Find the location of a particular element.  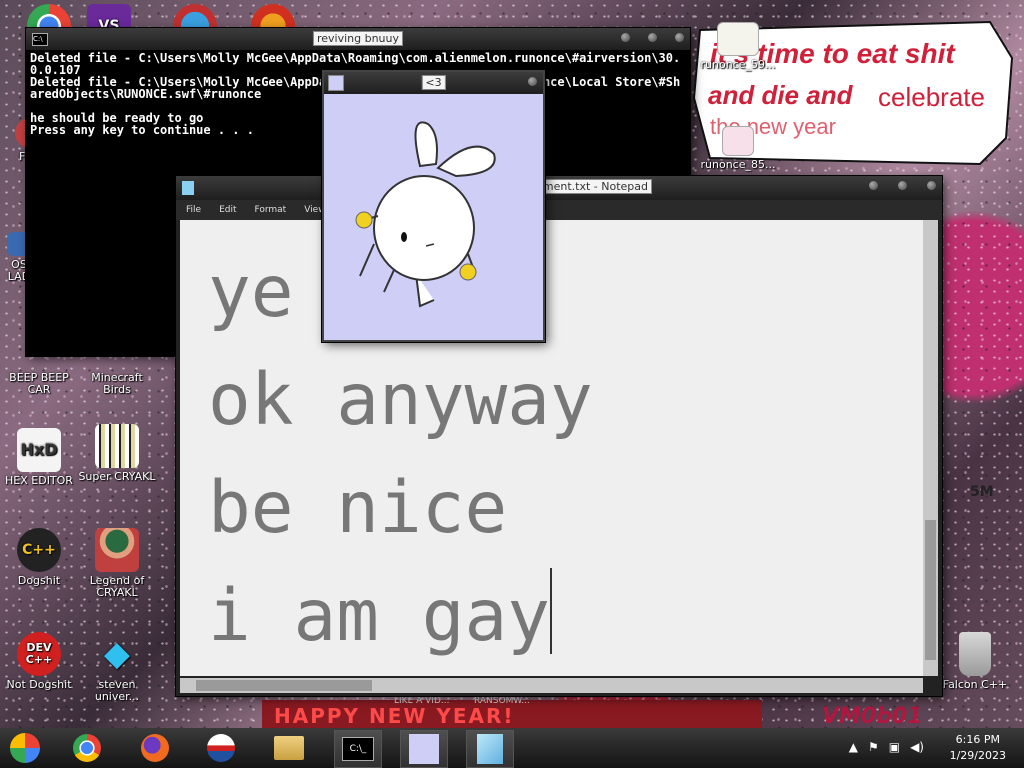

menu-bar: File Edit Format View is located at coordinates (559, 210).